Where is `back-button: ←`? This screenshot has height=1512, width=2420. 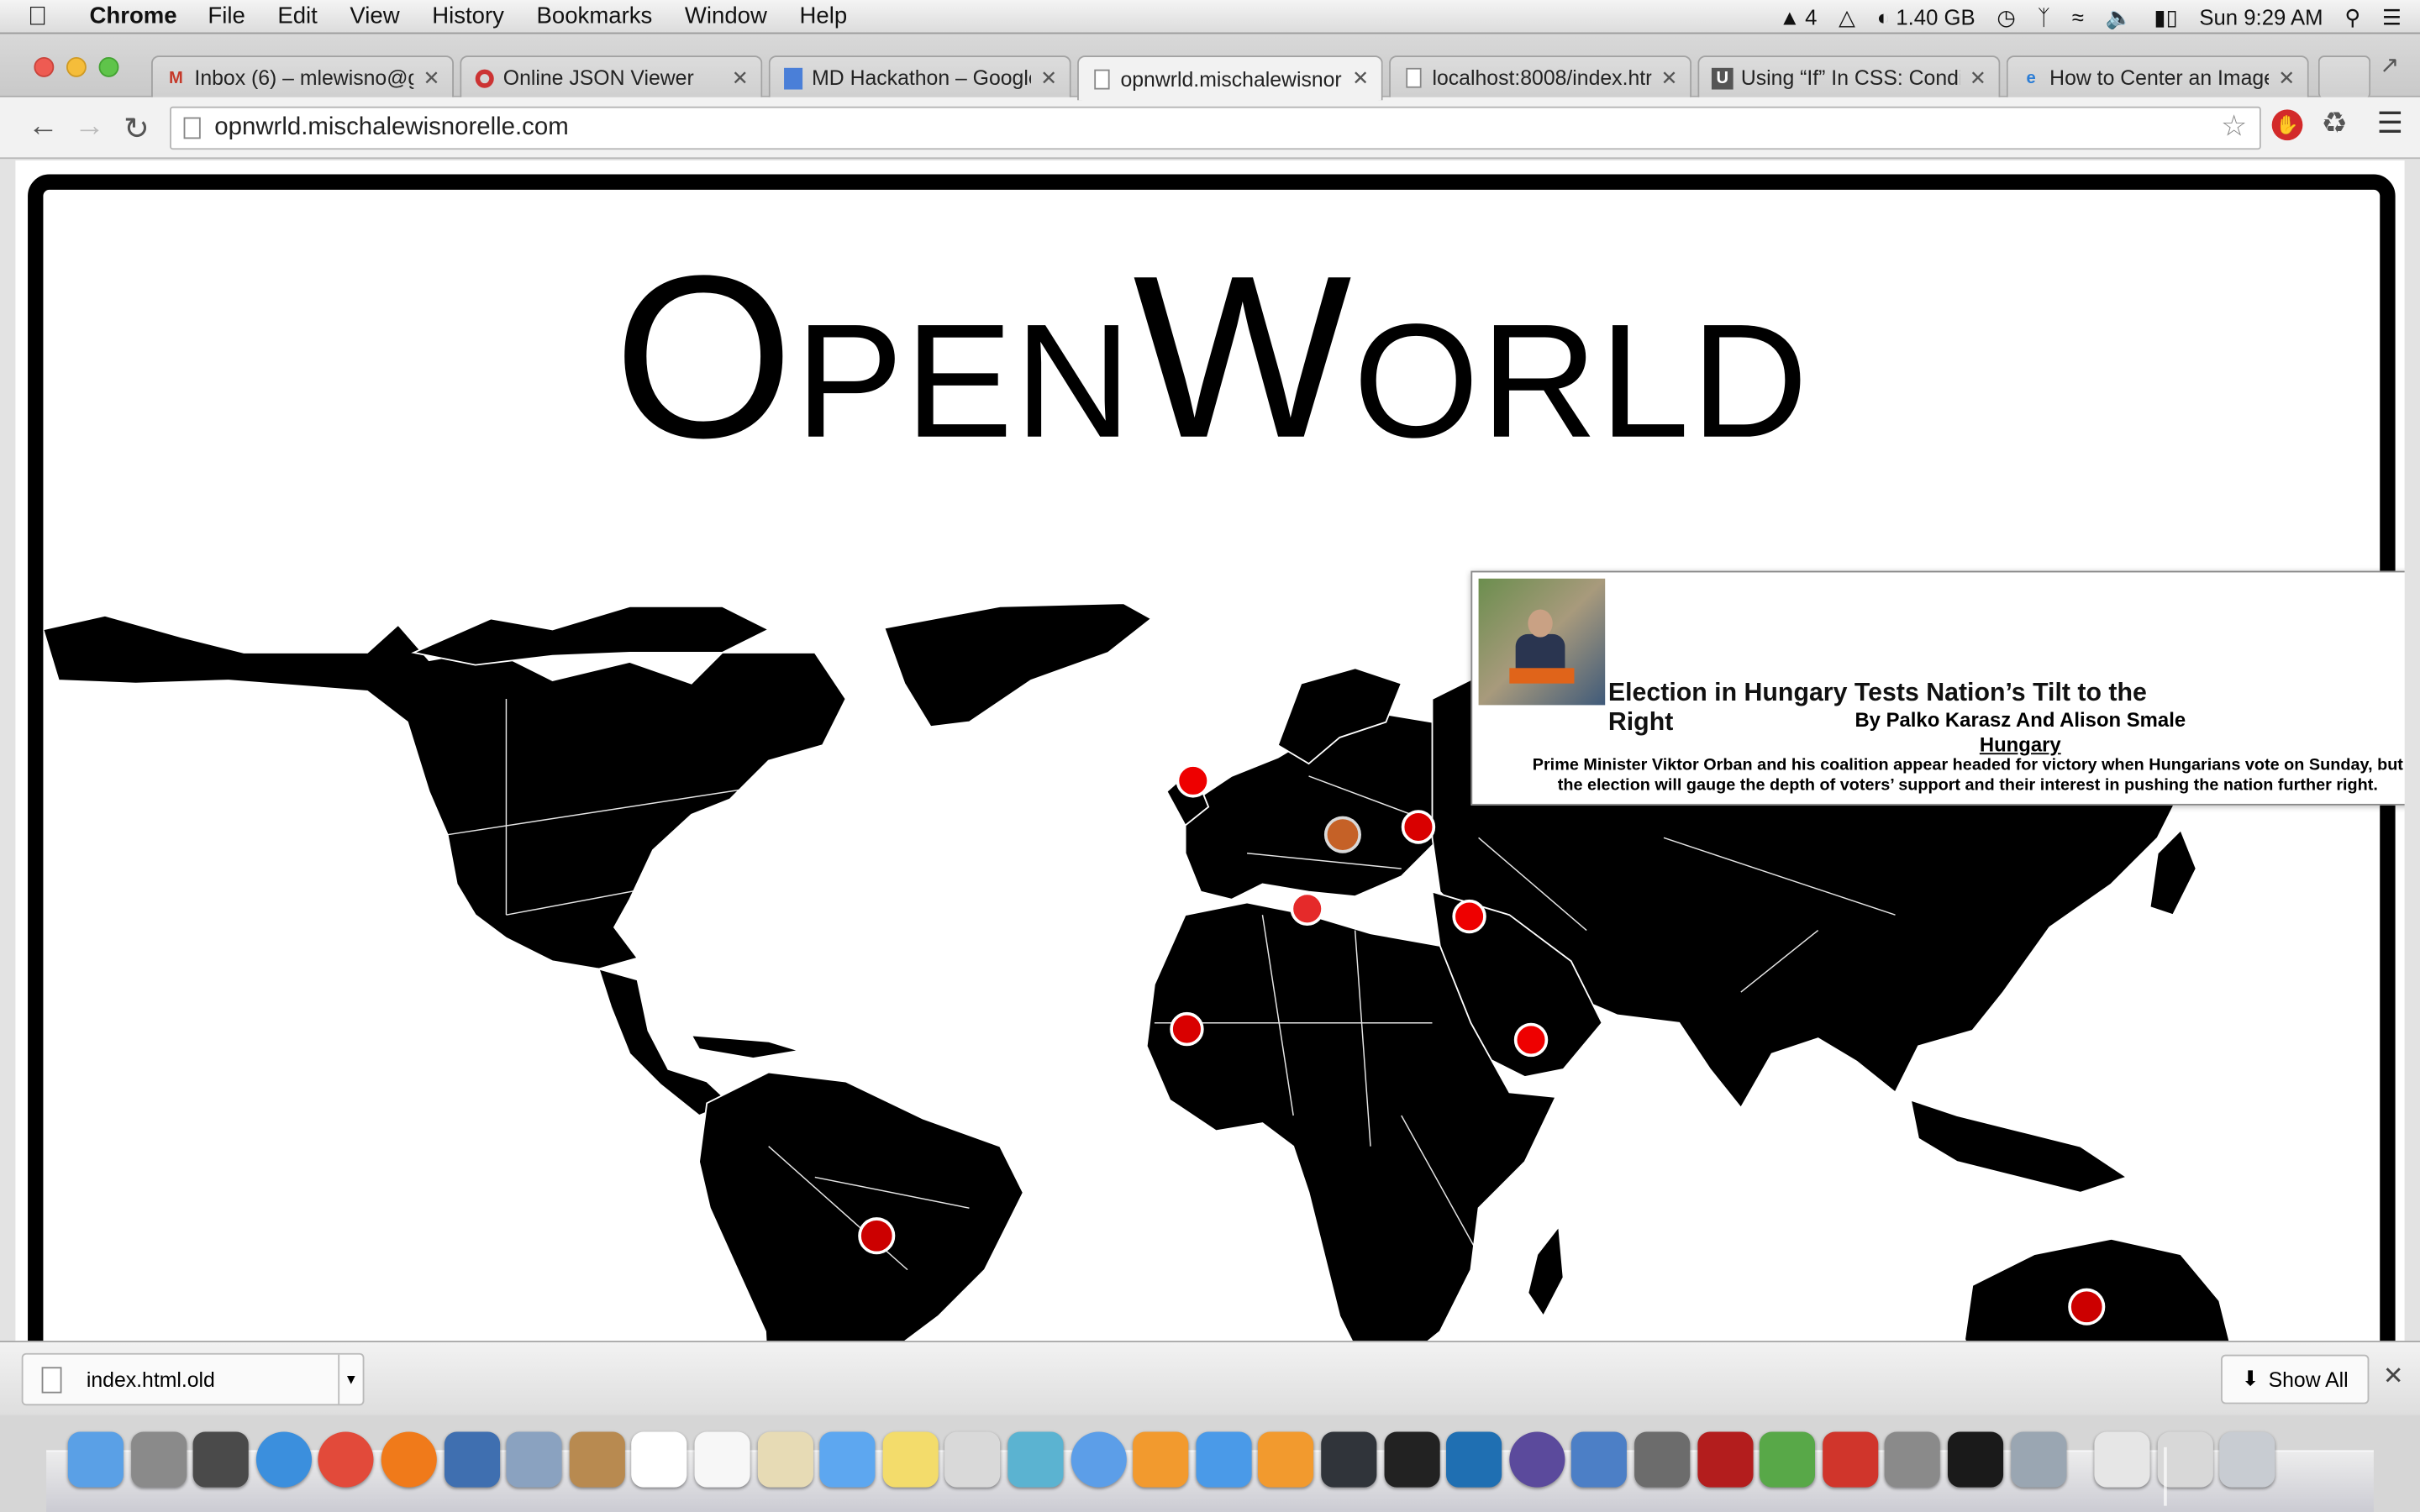 back-button: ← is located at coordinates (43, 126).